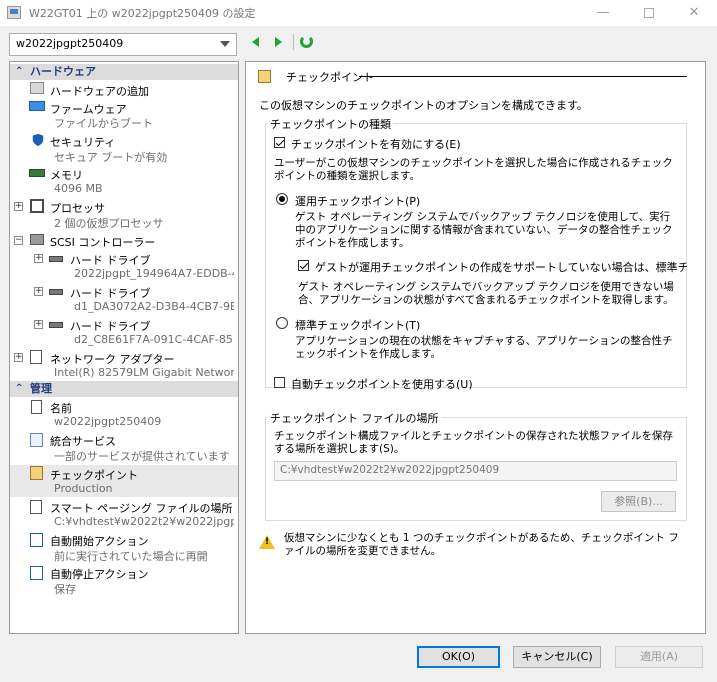  I want to click on smart-paging-icon, so click(36, 507).